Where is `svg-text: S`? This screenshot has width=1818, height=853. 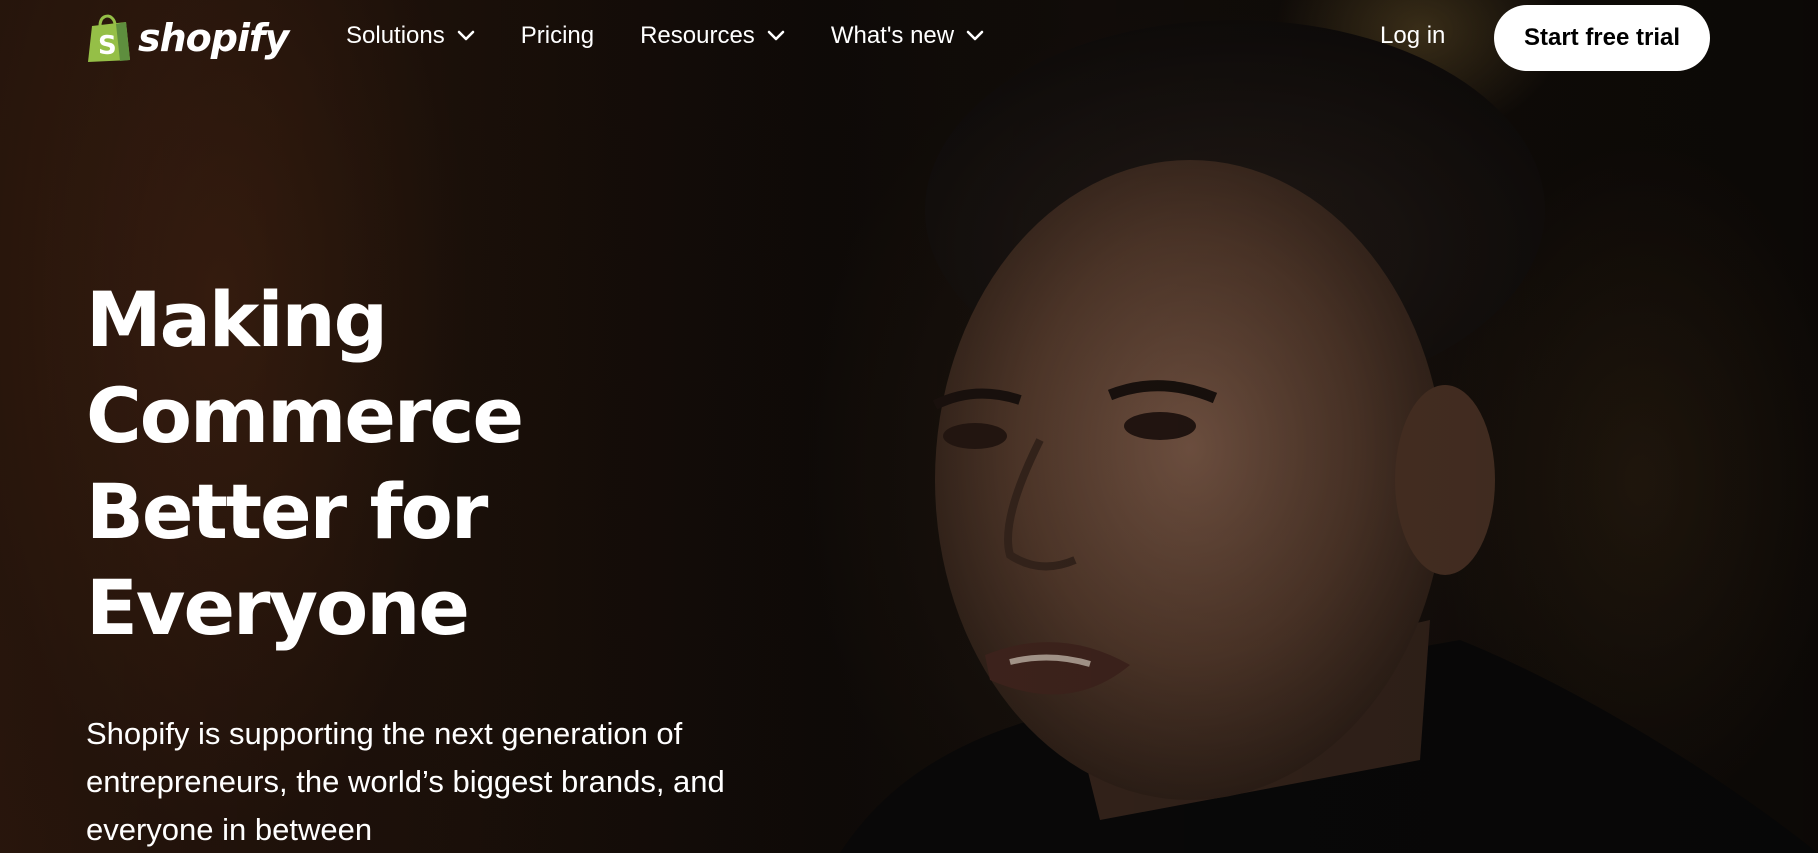 svg-text: S is located at coordinates (107, 46).